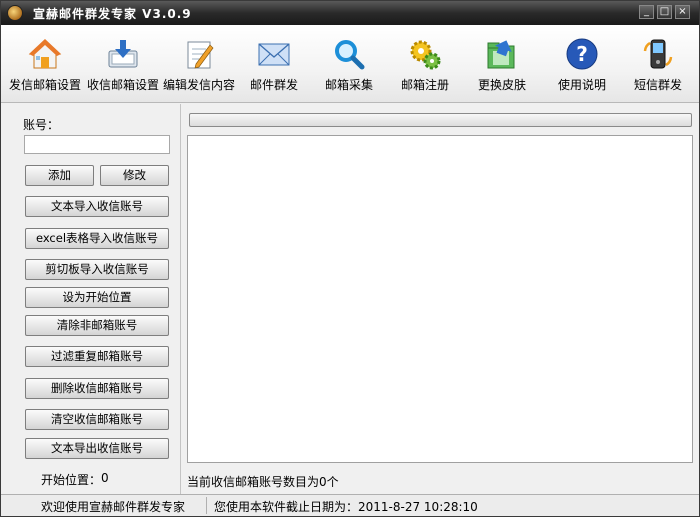 This screenshot has height=517, width=700. I want to click on clear-accounts-button: 清空收信邮箱账号, so click(97, 419).